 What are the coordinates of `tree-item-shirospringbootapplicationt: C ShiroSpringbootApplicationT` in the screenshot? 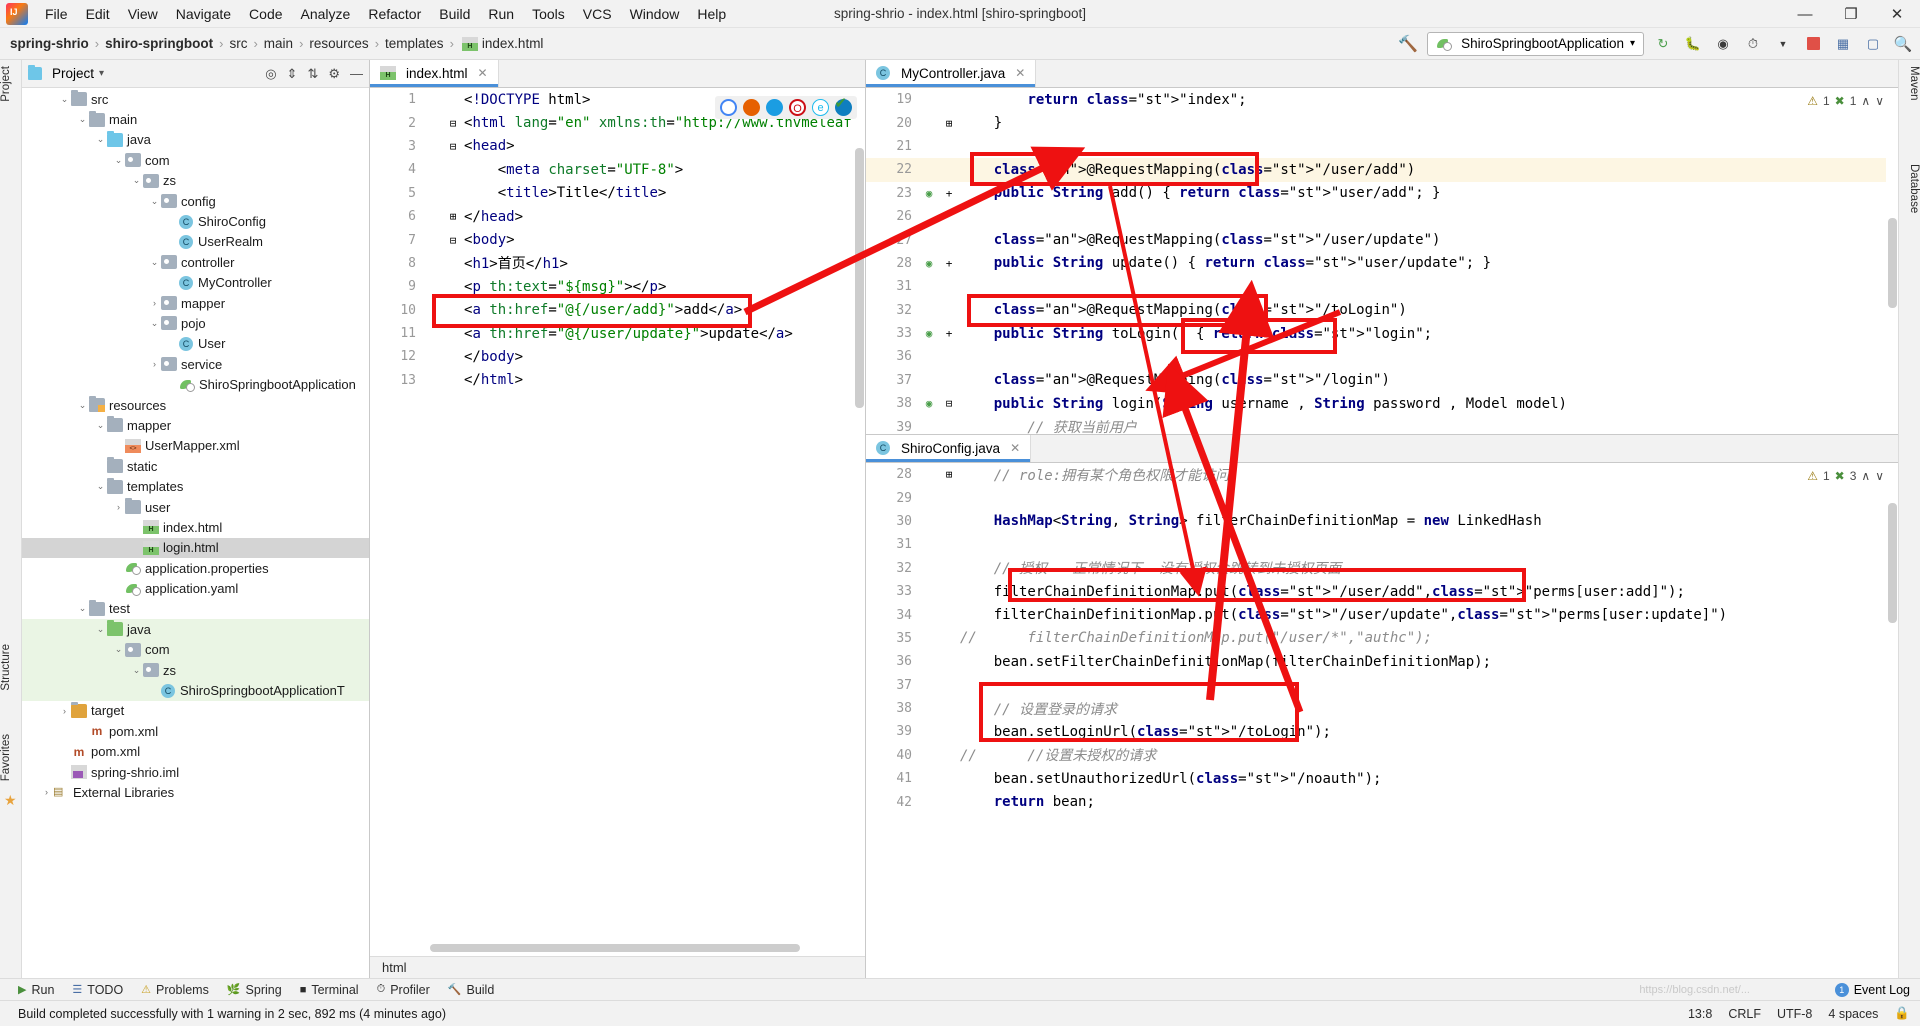 It's located at (195, 690).